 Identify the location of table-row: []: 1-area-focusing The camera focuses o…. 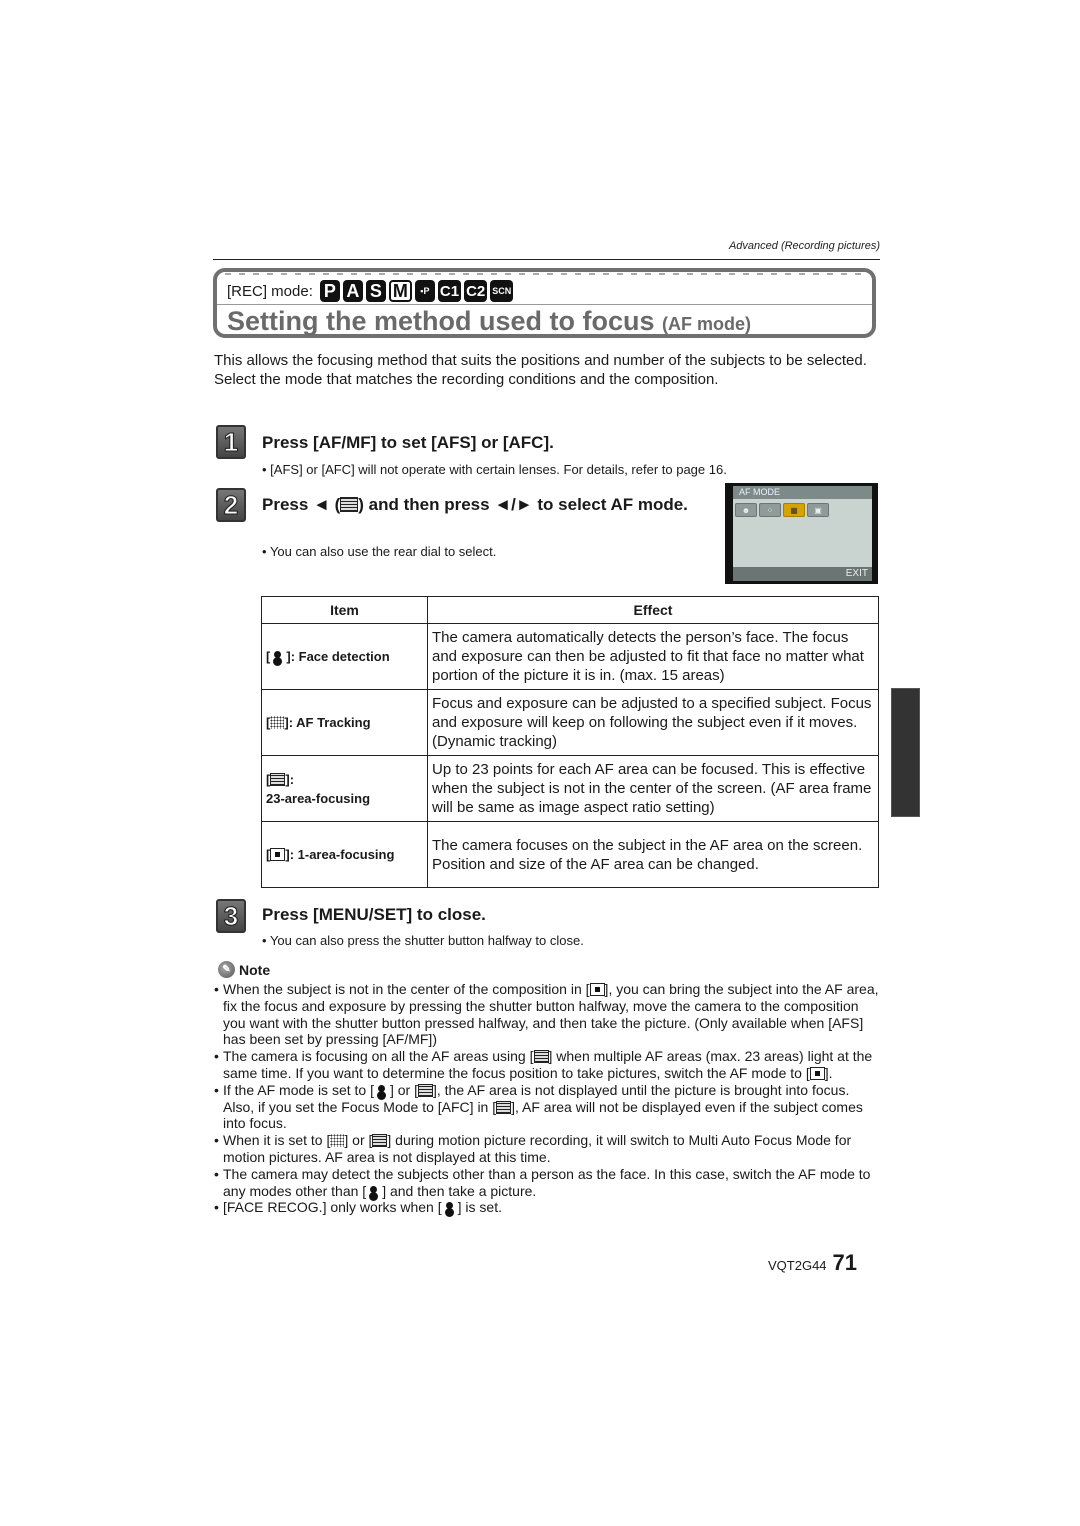
(570, 854).